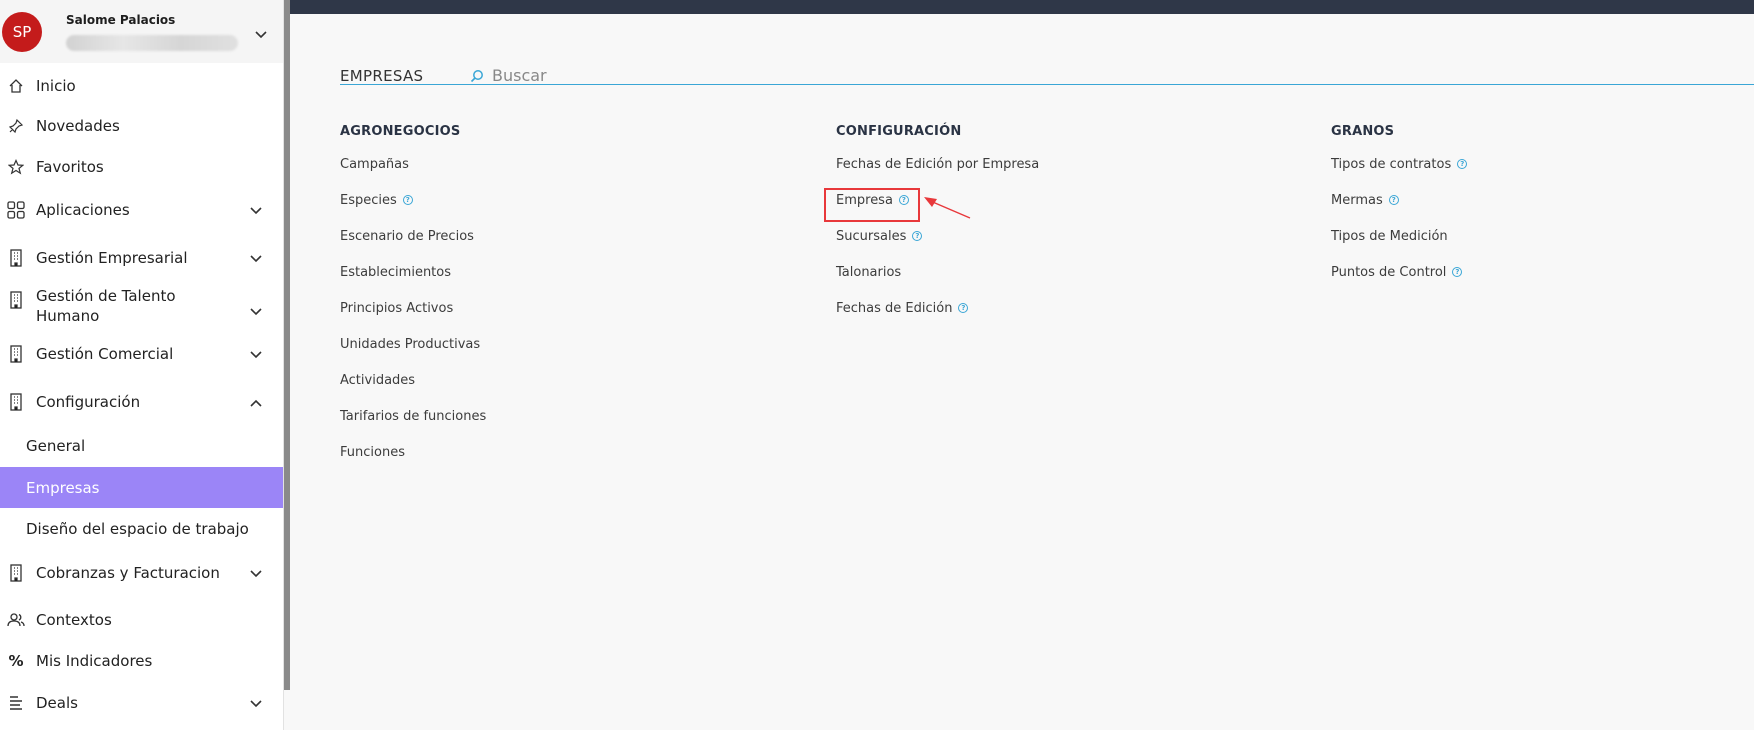 This screenshot has height=730, width=1754. What do you see at coordinates (141, 703) in the screenshot?
I see `sidebar-item-deals: Deals` at bounding box center [141, 703].